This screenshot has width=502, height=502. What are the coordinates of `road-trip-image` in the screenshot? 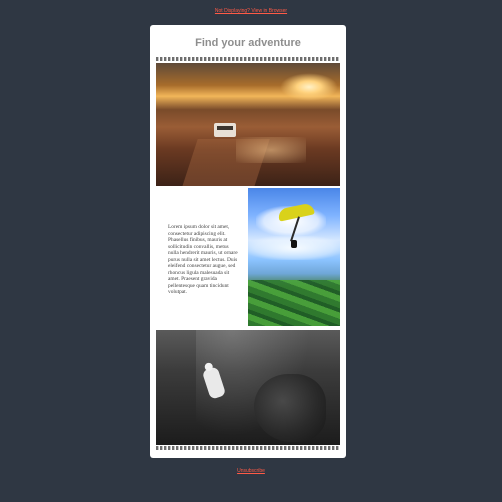 It's located at (248, 124).